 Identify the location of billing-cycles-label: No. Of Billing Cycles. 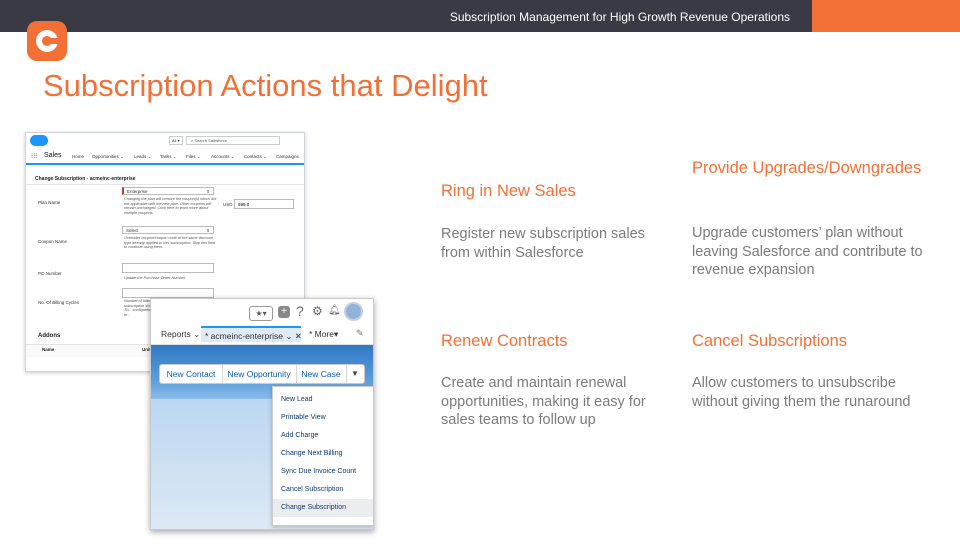
(59, 302).